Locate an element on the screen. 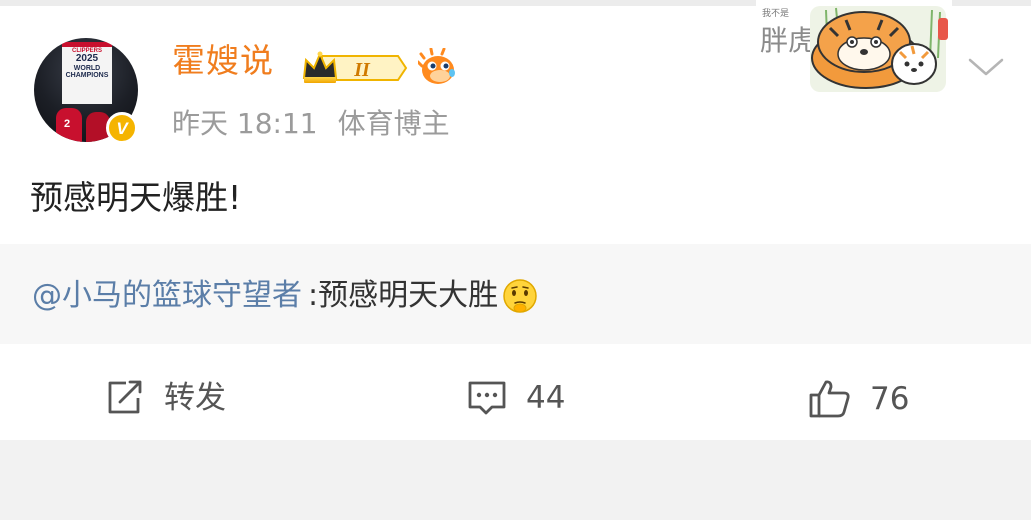 The height and width of the screenshot is (520, 1031). pufferfish-icon is located at coordinates (438, 68).